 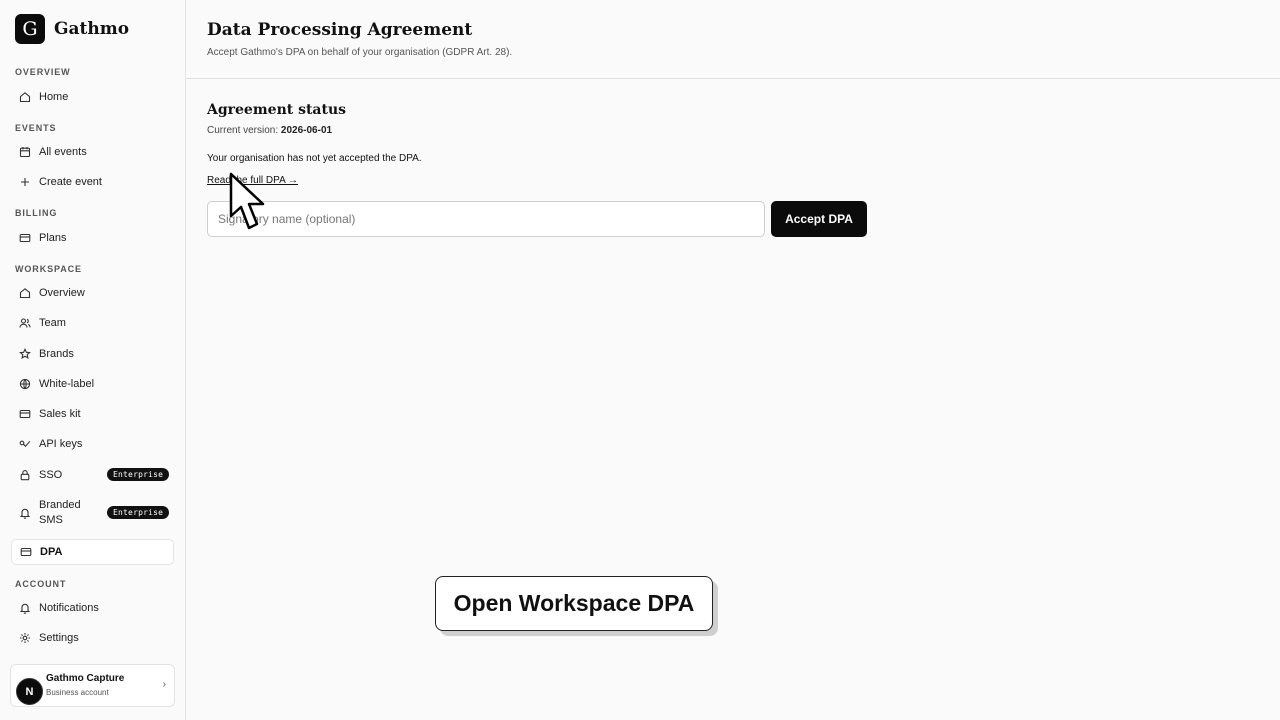 I want to click on sidebar-item-label: White-label, so click(x=67, y=383).